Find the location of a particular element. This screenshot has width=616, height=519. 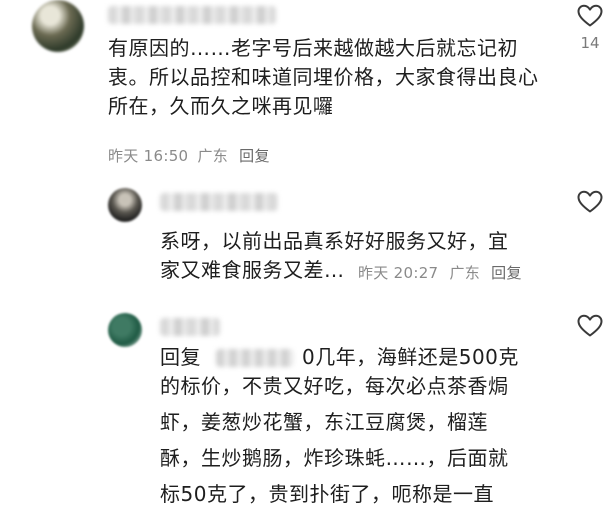

comment-text: 酥，生炒鹅肠，炸珍珠蚝……，后面就 is located at coordinates (334, 458).